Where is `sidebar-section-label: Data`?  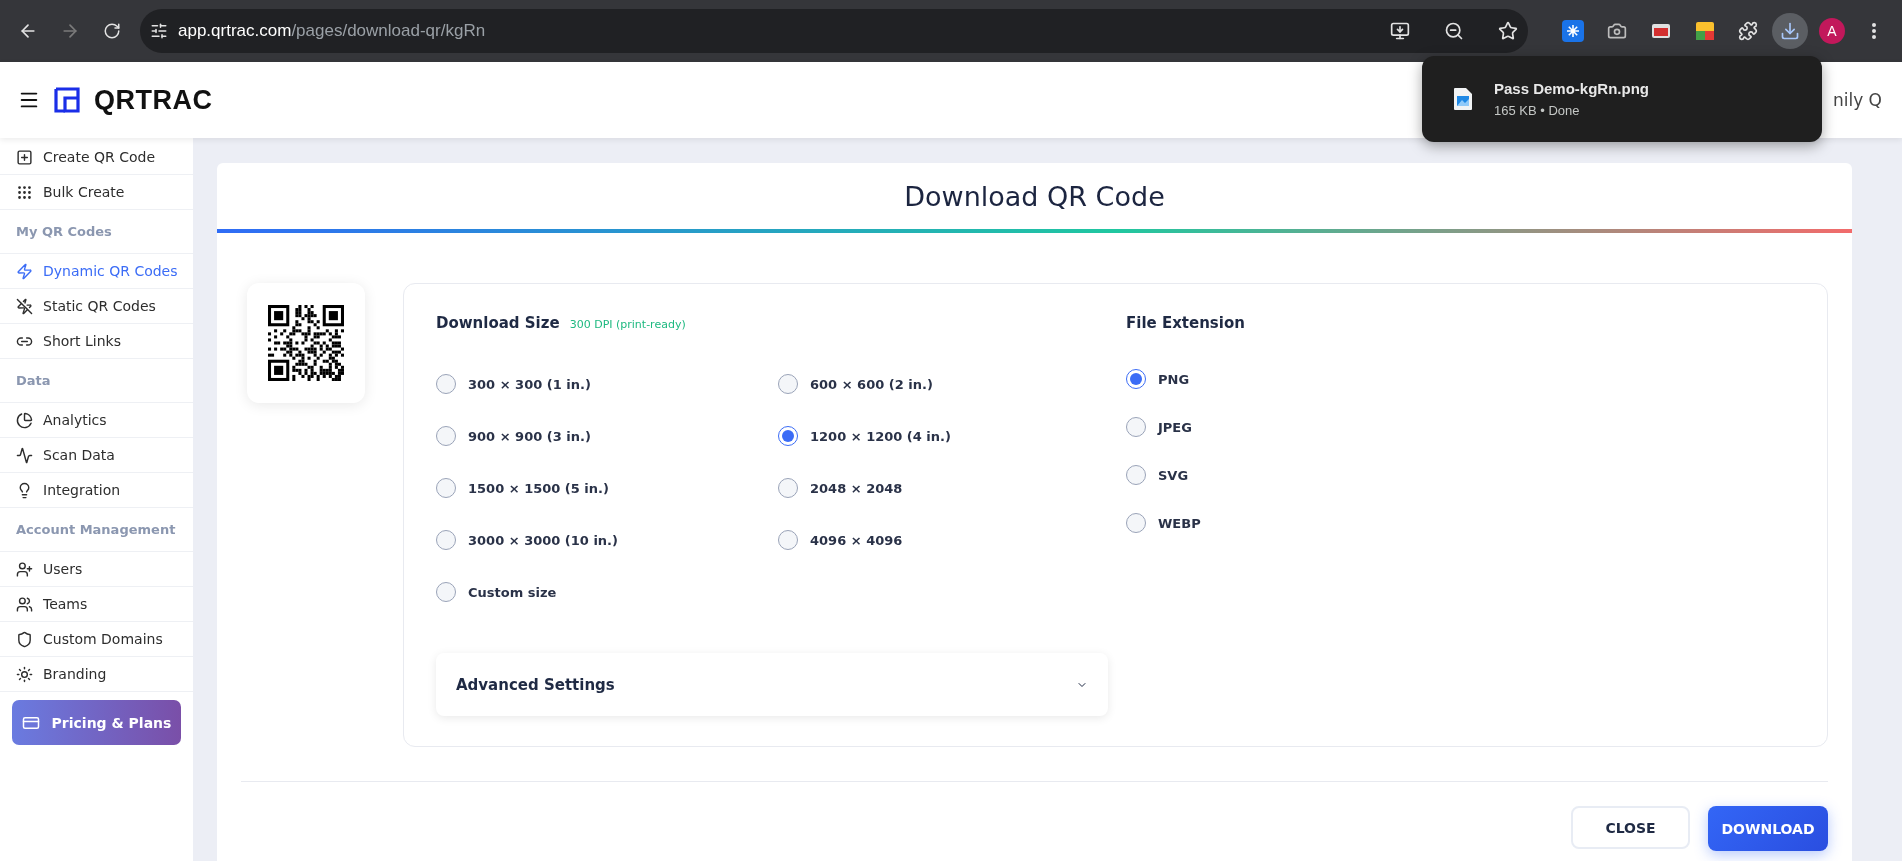 sidebar-section-label: Data is located at coordinates (96, 381).